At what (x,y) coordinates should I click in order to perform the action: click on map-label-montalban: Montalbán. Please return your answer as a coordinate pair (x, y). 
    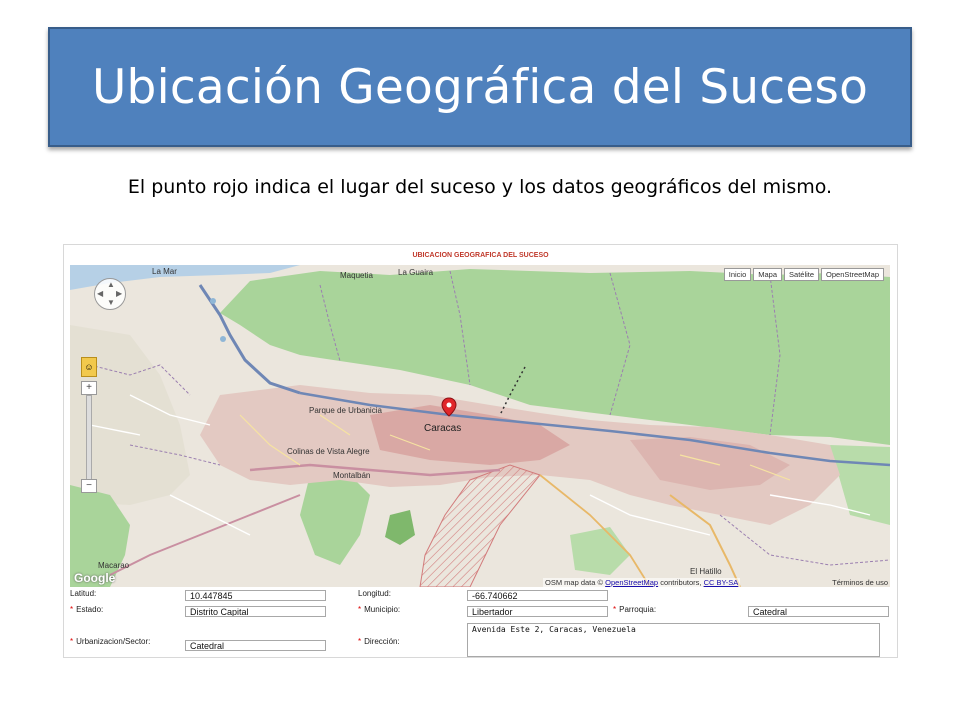
    Looking at the image, I should click on (352, 475).